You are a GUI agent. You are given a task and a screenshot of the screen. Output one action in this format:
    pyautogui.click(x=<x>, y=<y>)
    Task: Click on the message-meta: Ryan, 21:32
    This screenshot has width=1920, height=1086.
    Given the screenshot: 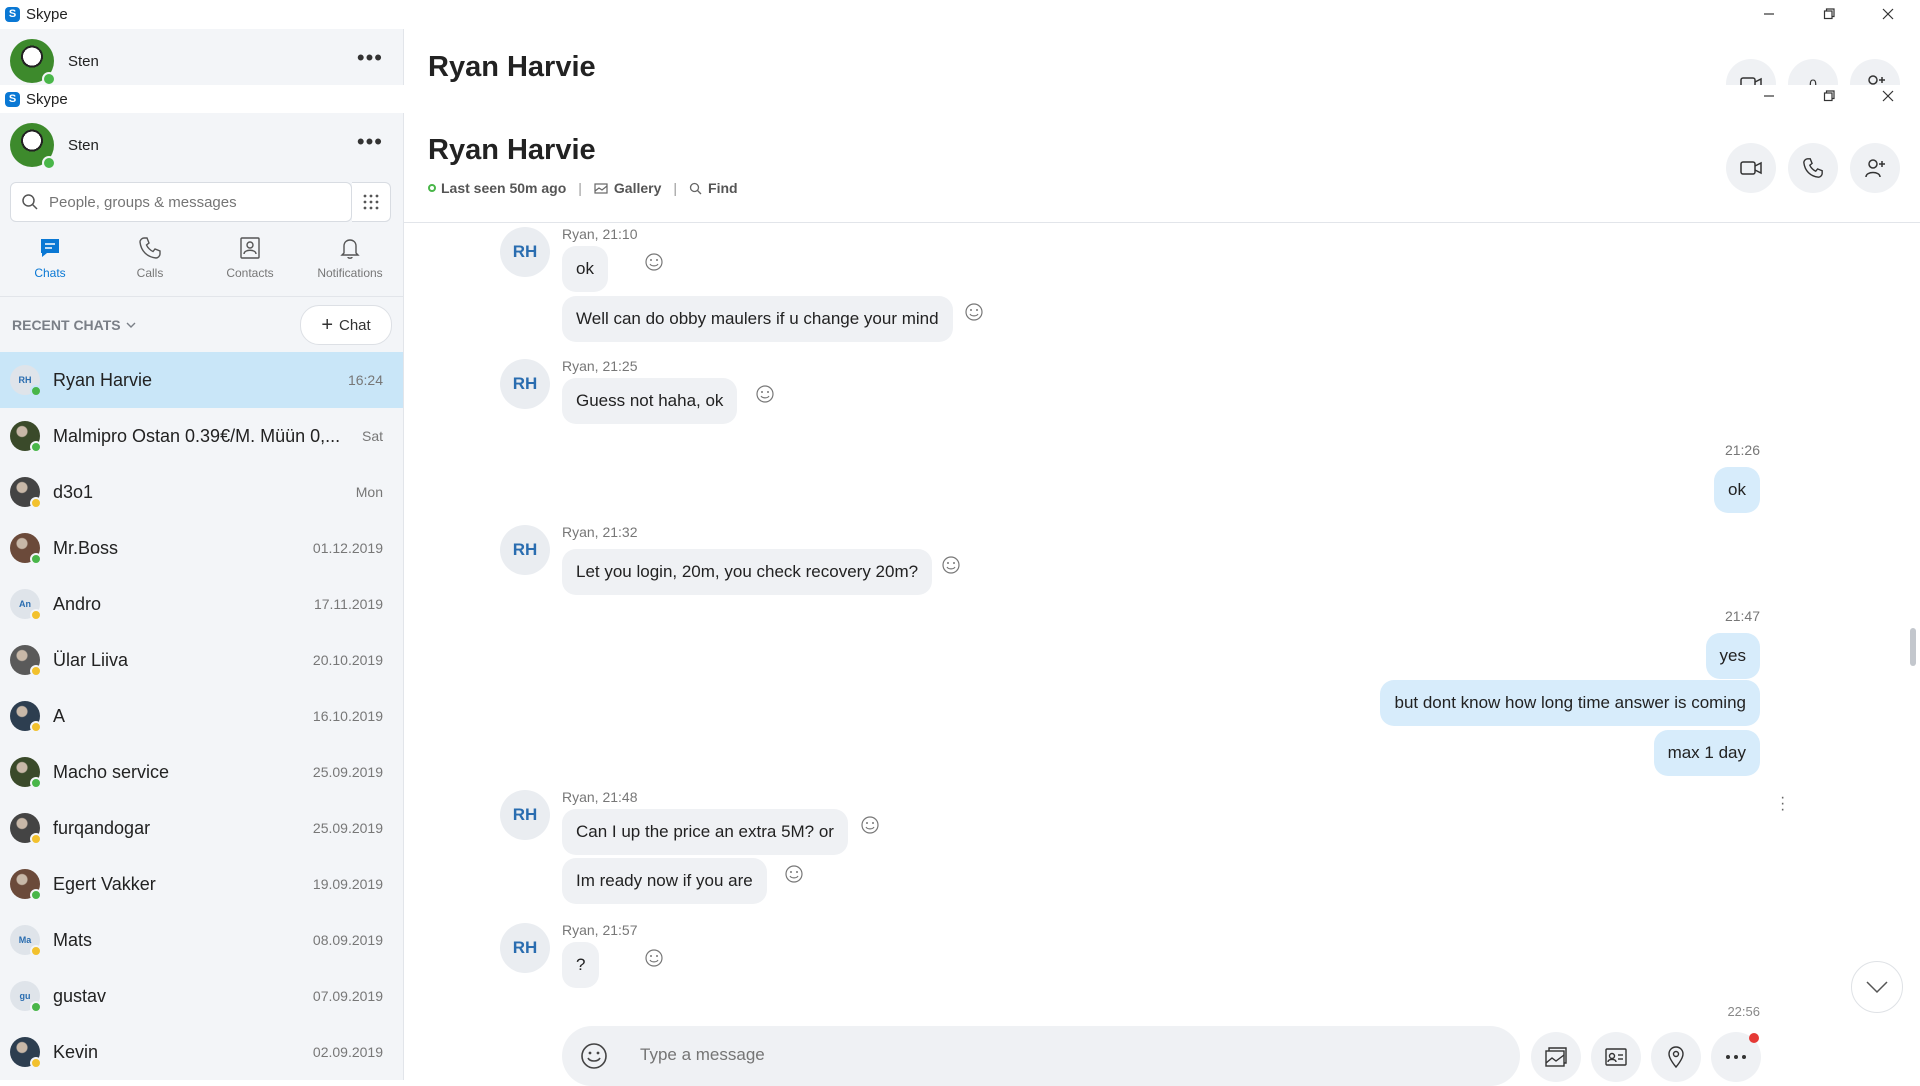 What is the action you would take?
    pyautogui.click(x=600, y=532)
    